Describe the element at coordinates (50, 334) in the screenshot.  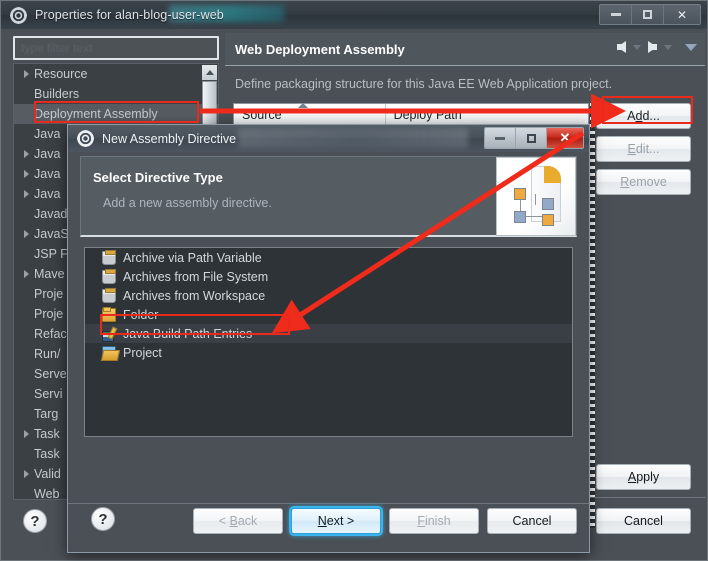
I see `tree-item-label: Refac` at that location.